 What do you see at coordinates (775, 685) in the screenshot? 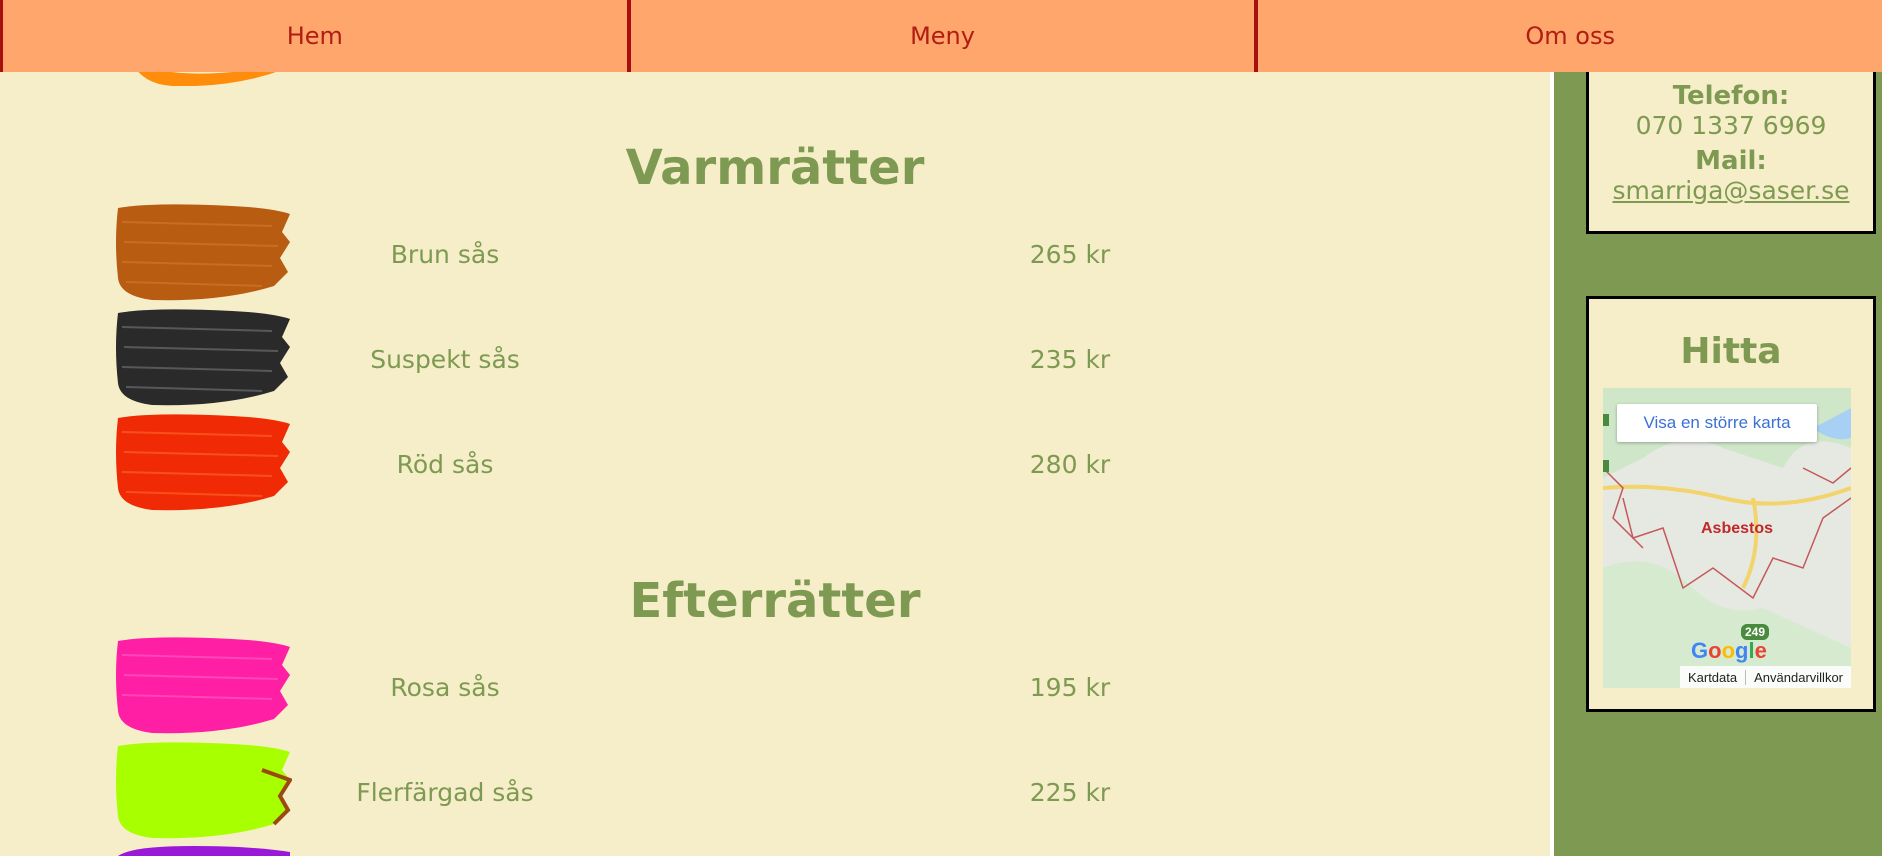
I see `menu-item: Rosa sås 195 kr` at bounding box center [775, 685].